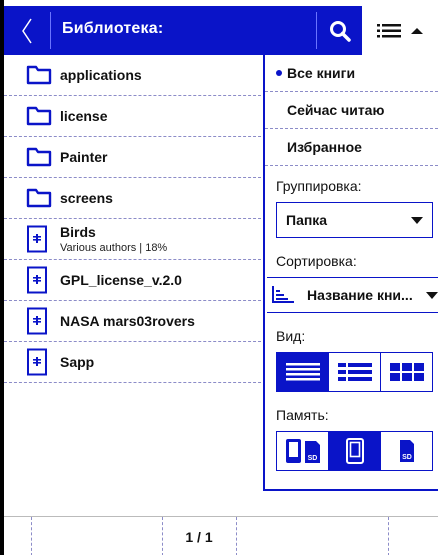  I want to click on list-item-book: GPL_license_v.2.0, so click(135, 280).